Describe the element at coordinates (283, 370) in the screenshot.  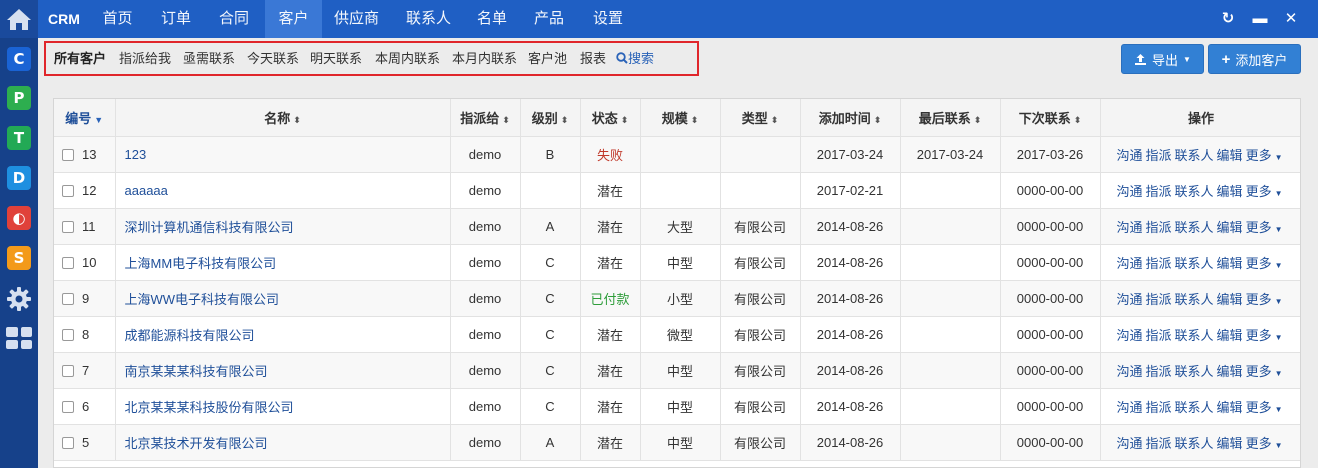
I see `customer-name-link: 南京某某某科技有限公司` at that location.